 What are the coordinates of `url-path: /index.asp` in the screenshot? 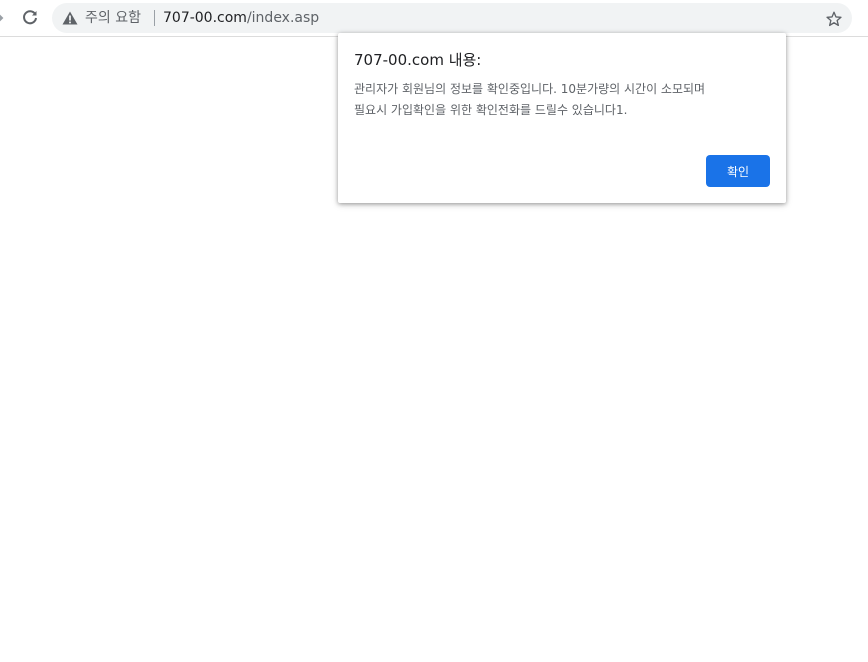 It's located at (283, 18).